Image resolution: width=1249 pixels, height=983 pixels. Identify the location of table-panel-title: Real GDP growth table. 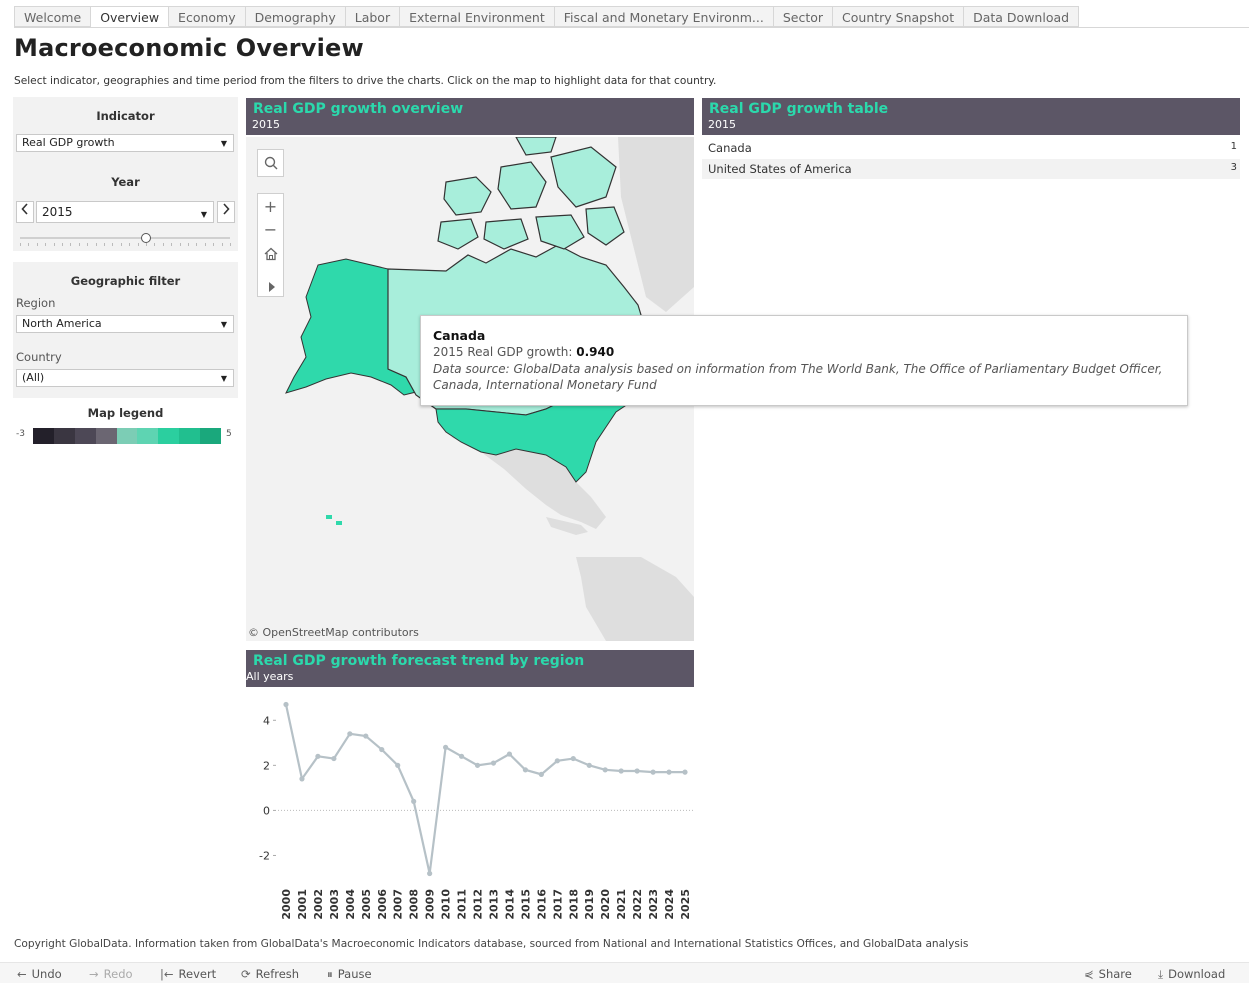
(799, 109).